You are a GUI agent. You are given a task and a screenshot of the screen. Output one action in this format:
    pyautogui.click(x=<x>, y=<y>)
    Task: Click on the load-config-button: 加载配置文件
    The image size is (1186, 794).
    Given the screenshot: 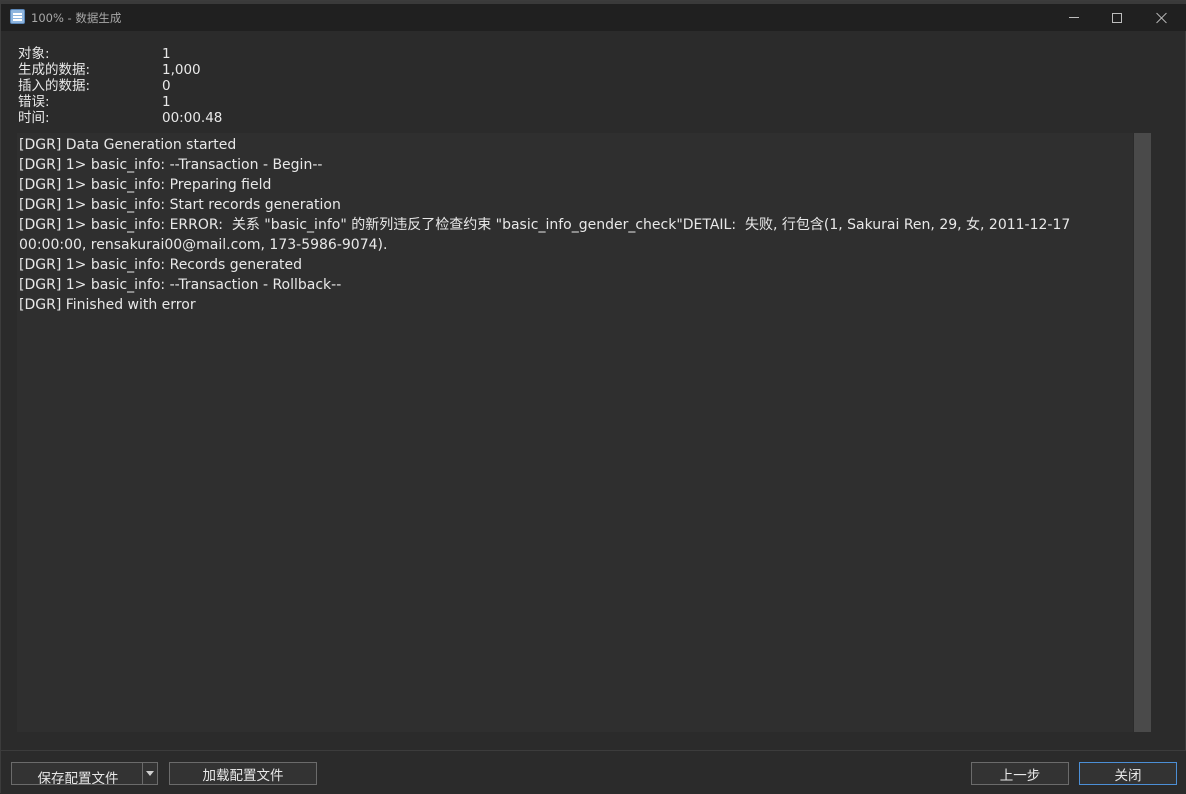 What is the action you would take?
    pyautogui.click(x=243, y=773)
    